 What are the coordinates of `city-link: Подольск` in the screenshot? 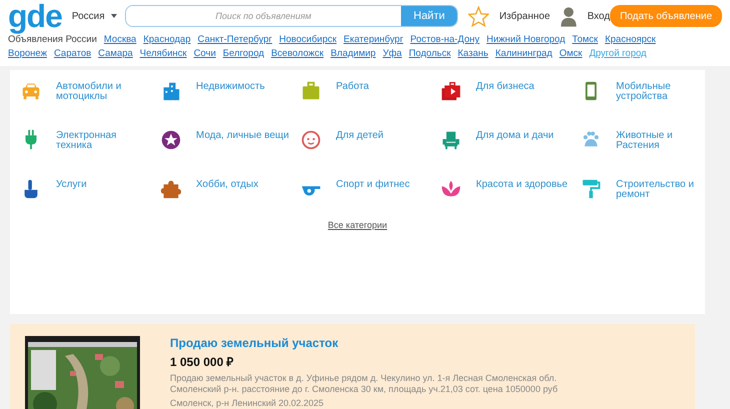 It's located at (429, 53).